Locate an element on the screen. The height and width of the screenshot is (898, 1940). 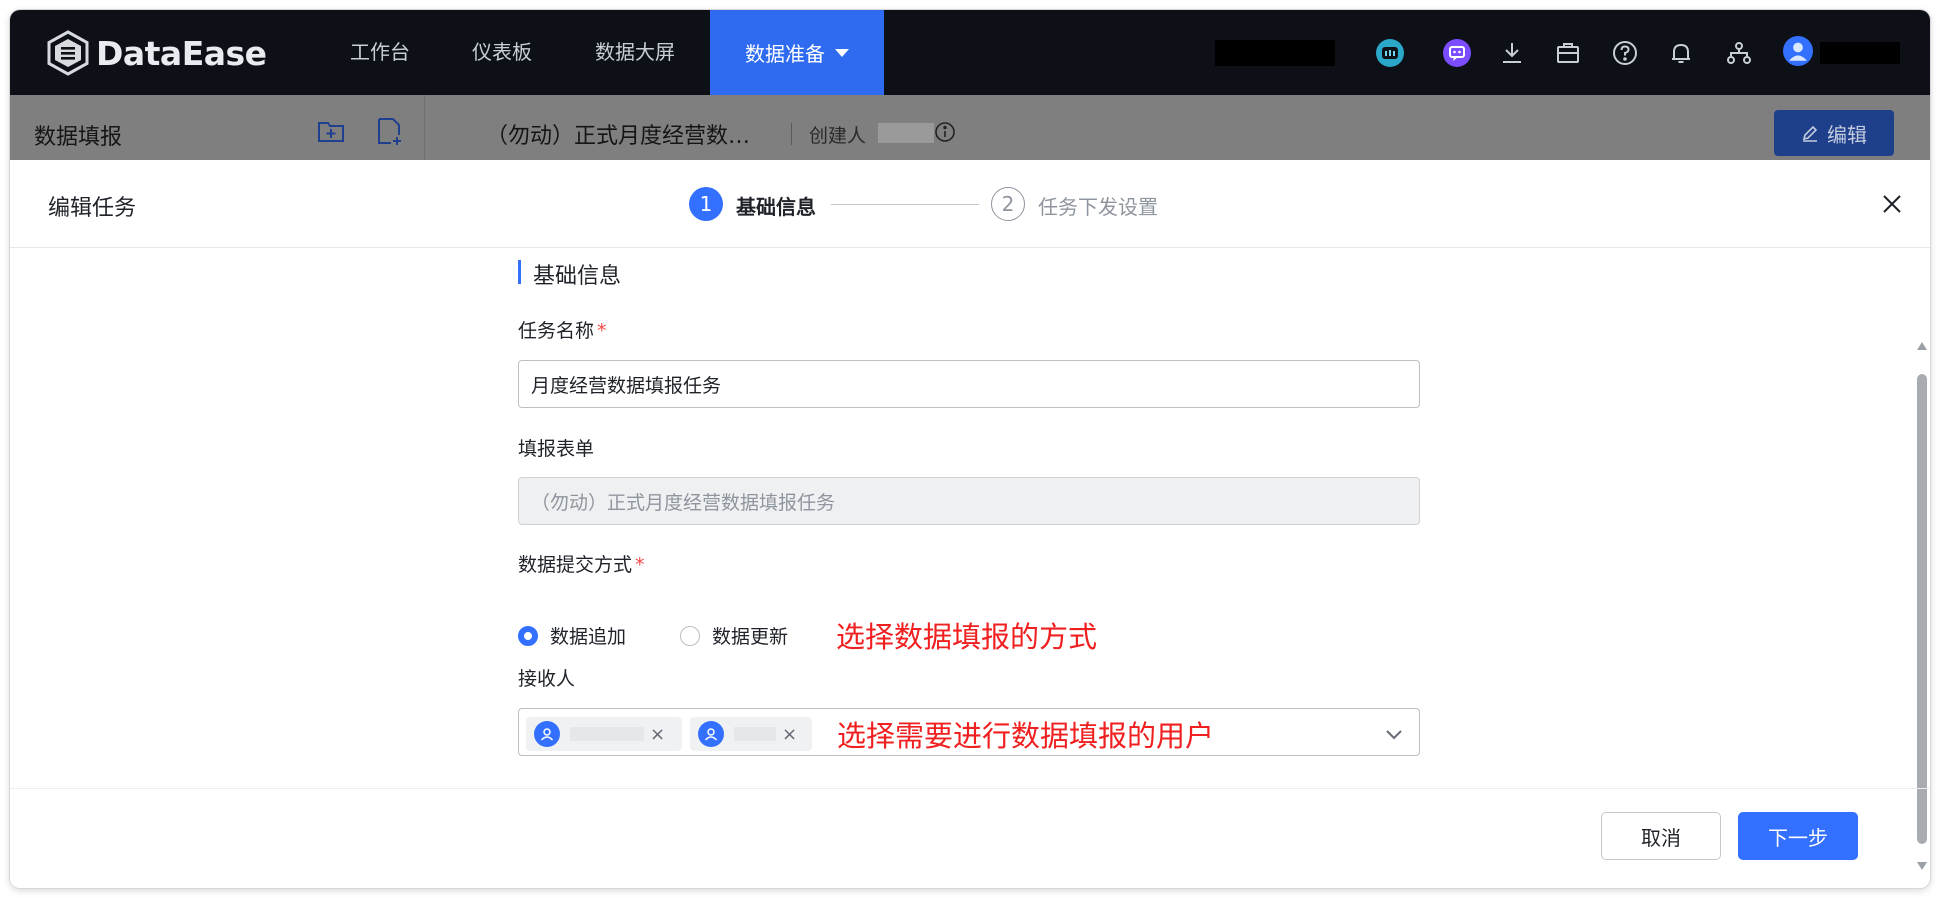
divider is located at coordinates (791, 134).